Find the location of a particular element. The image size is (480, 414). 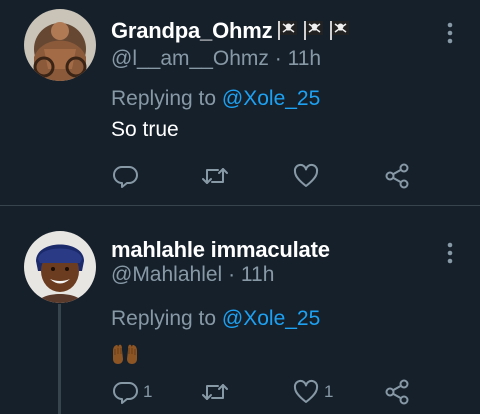

retweet-button is located at coordinates (217, 176).